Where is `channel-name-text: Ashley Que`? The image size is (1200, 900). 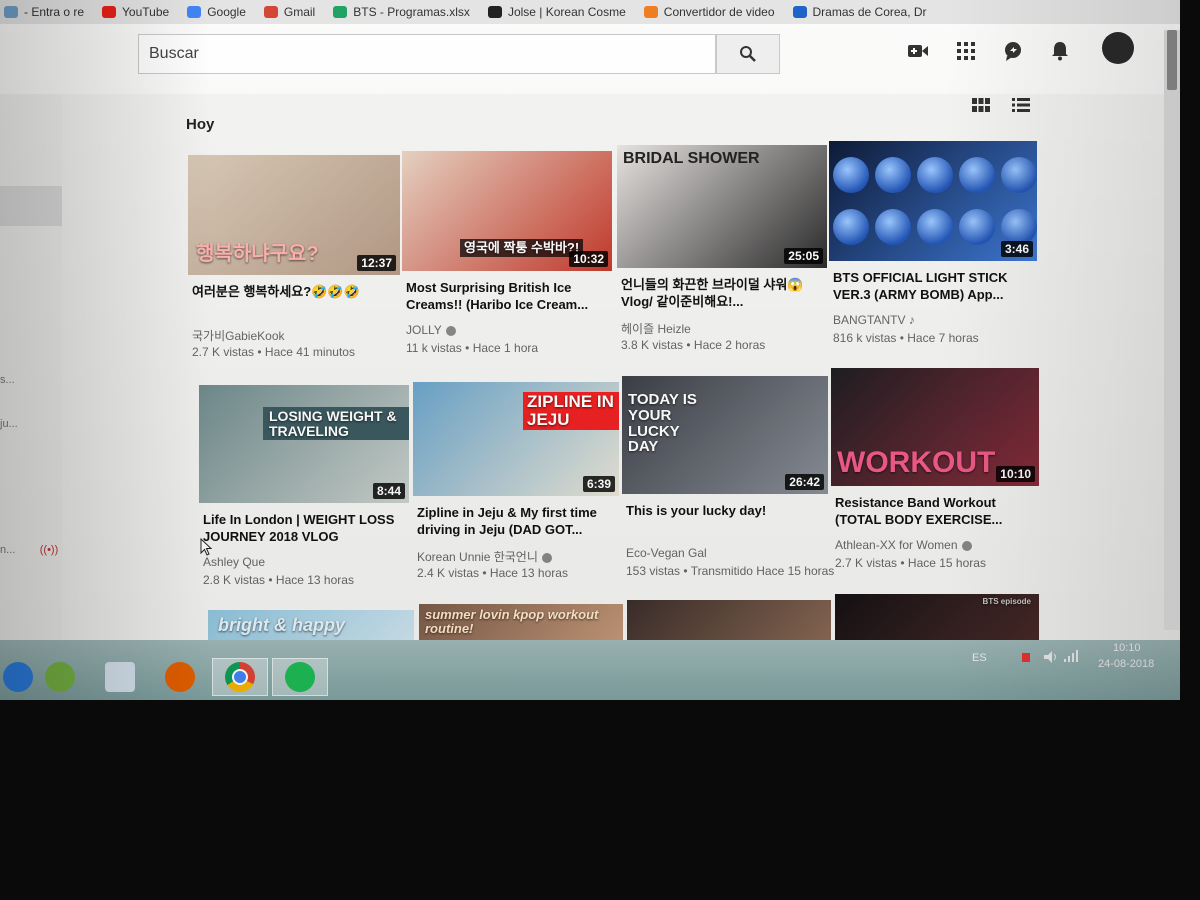 channel-name-text: Ashley Que is located at coordinates (234, 562).